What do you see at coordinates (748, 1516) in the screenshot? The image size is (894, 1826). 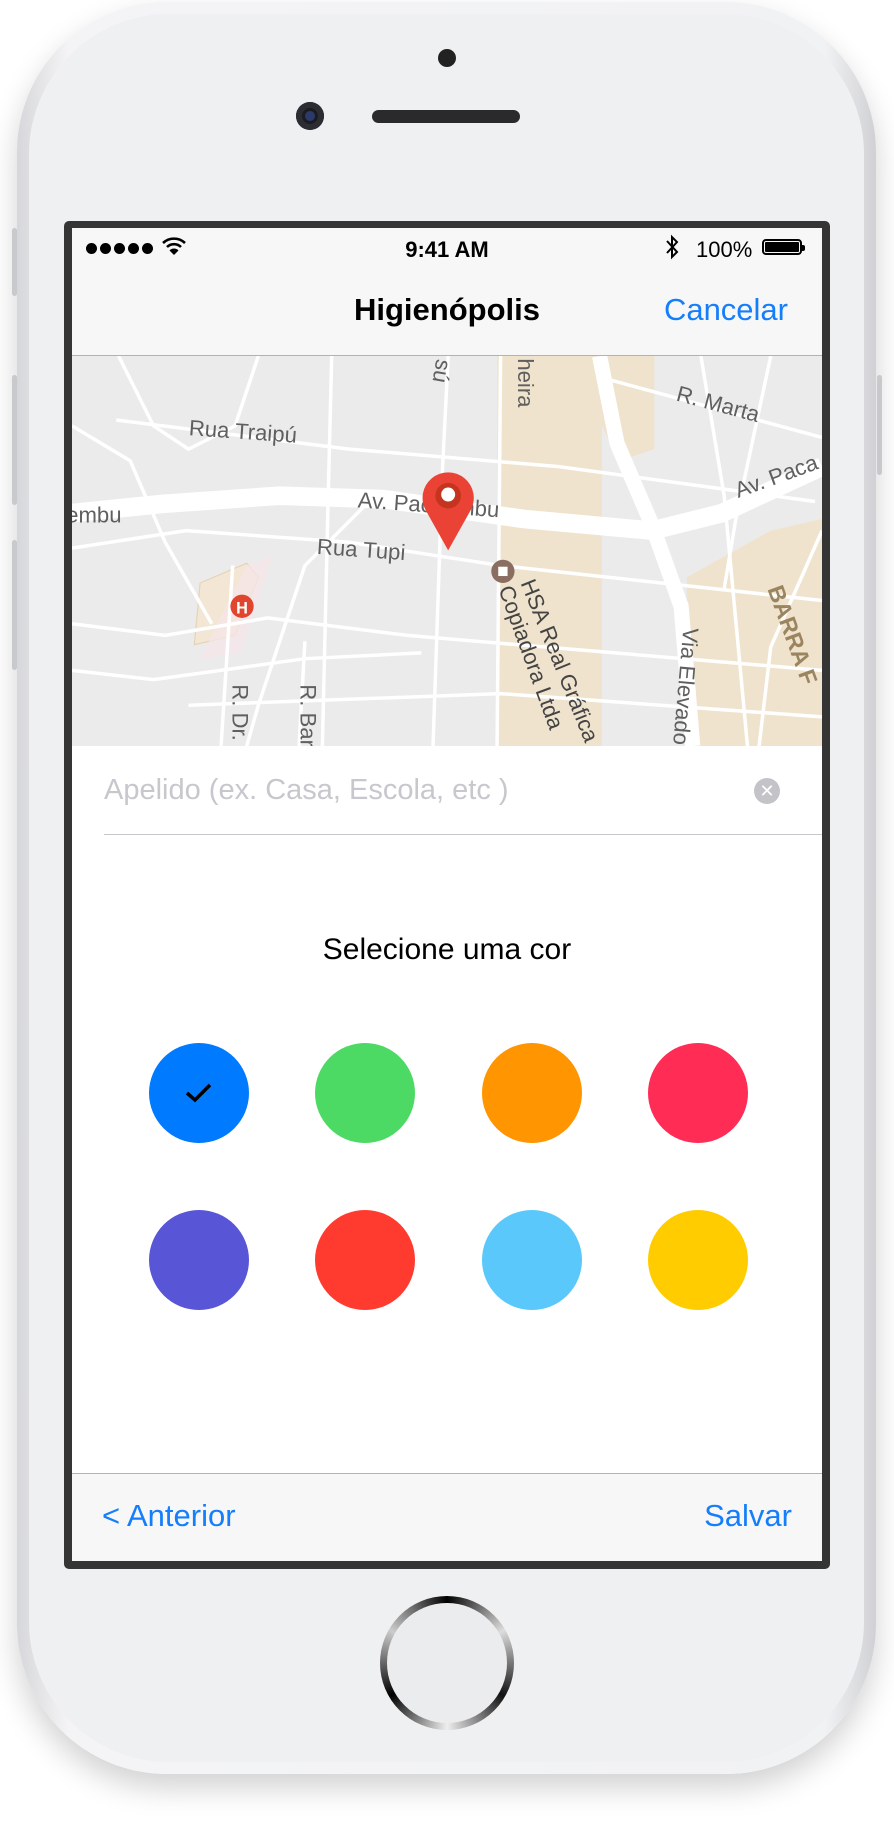 I see `save-button: Salvar` at bounding box center [748, 1516].